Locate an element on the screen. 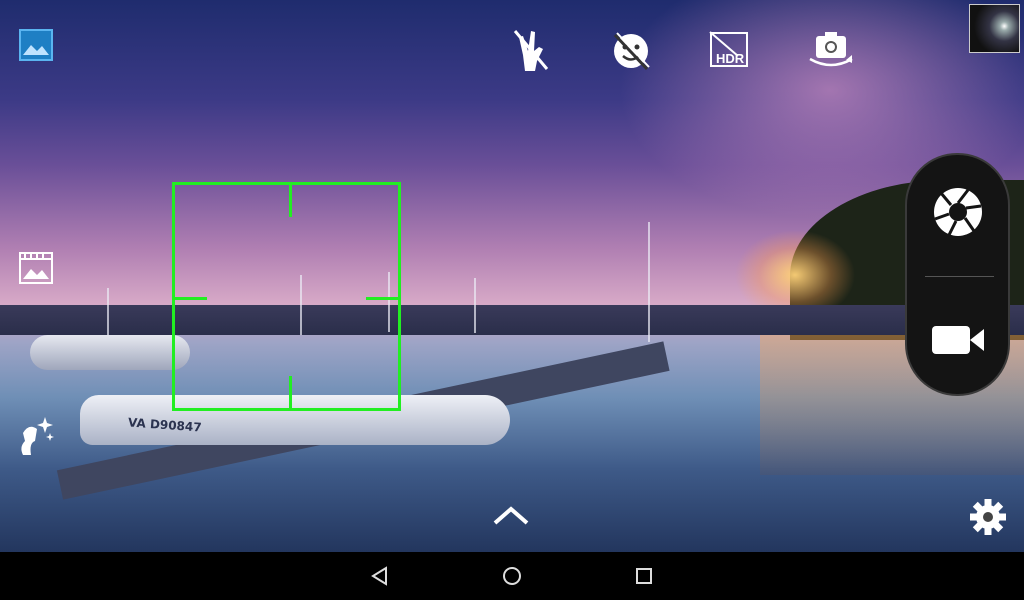  gallery-icon is located at coordinates (36, 45).